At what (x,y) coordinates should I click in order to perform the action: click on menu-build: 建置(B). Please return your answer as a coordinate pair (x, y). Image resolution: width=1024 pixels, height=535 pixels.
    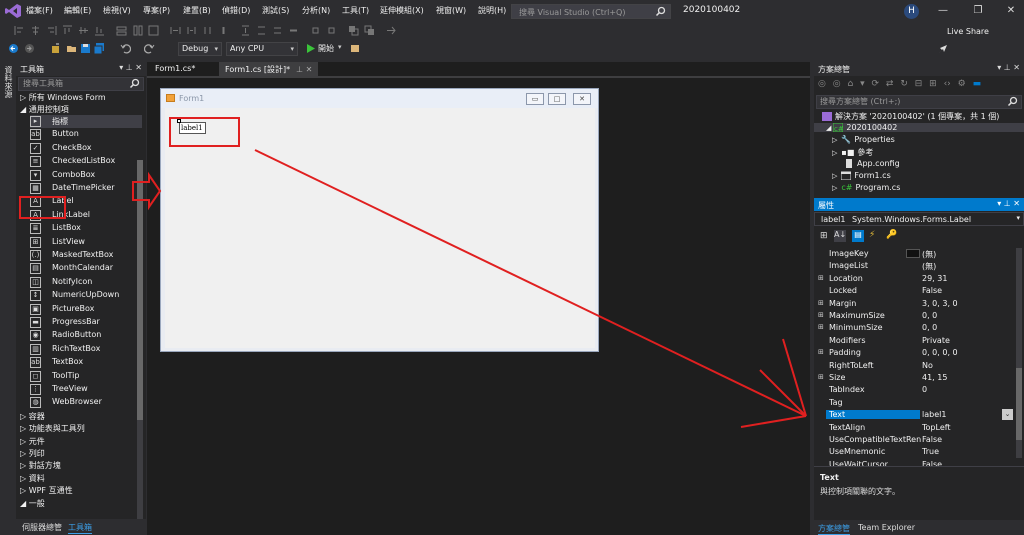
    Looking at the image, I should click on (197, 10).